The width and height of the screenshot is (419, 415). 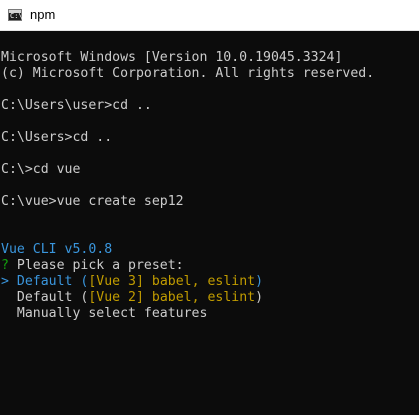 I want to click on selection-pointer-icon: >, so click(x=9, y=281).